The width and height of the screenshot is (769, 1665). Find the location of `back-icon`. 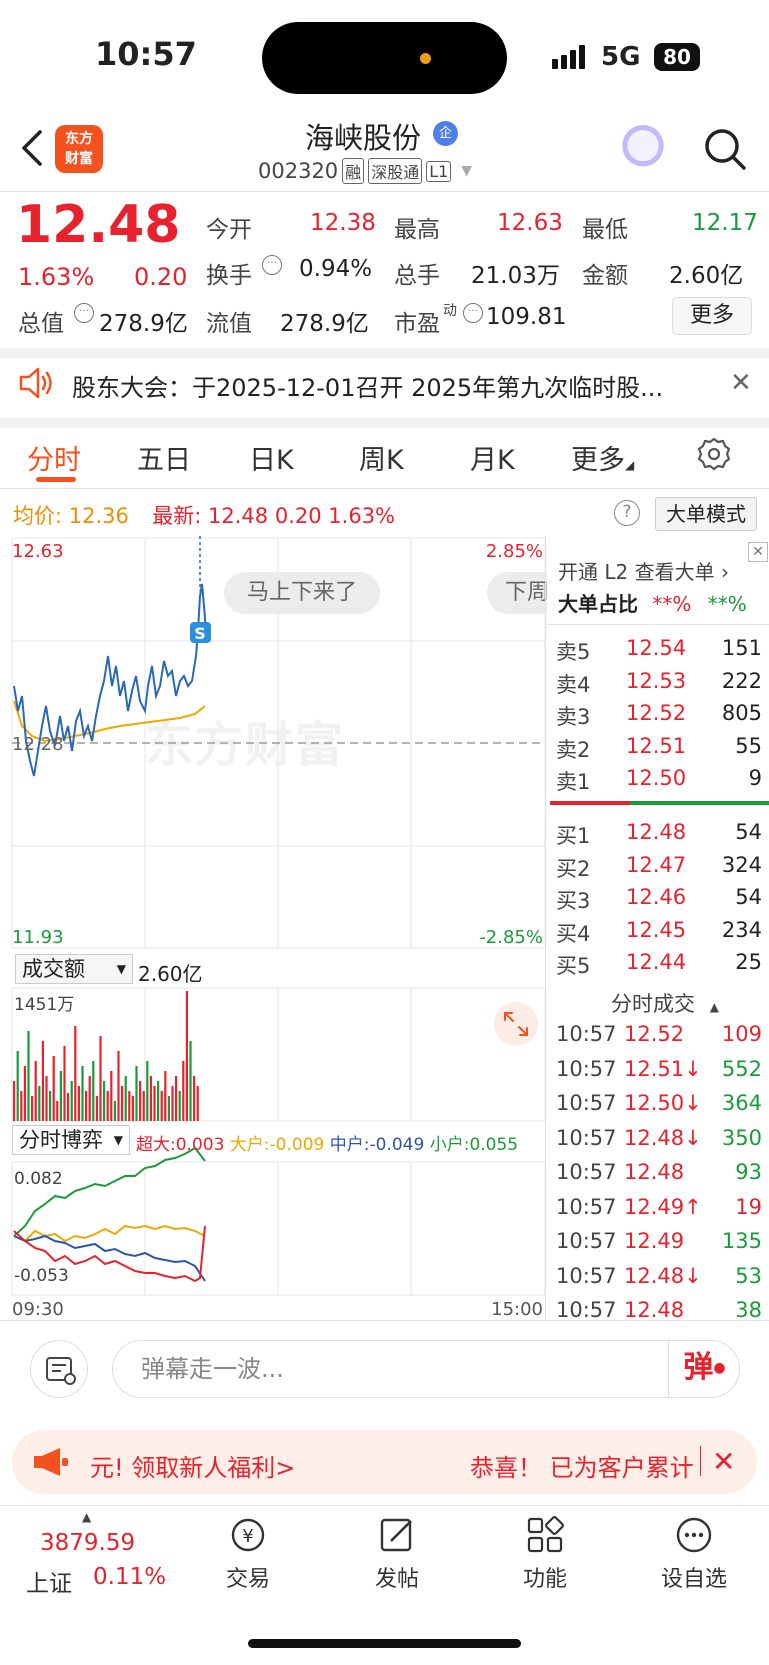

back-icon is located at coordinates (33, 148).